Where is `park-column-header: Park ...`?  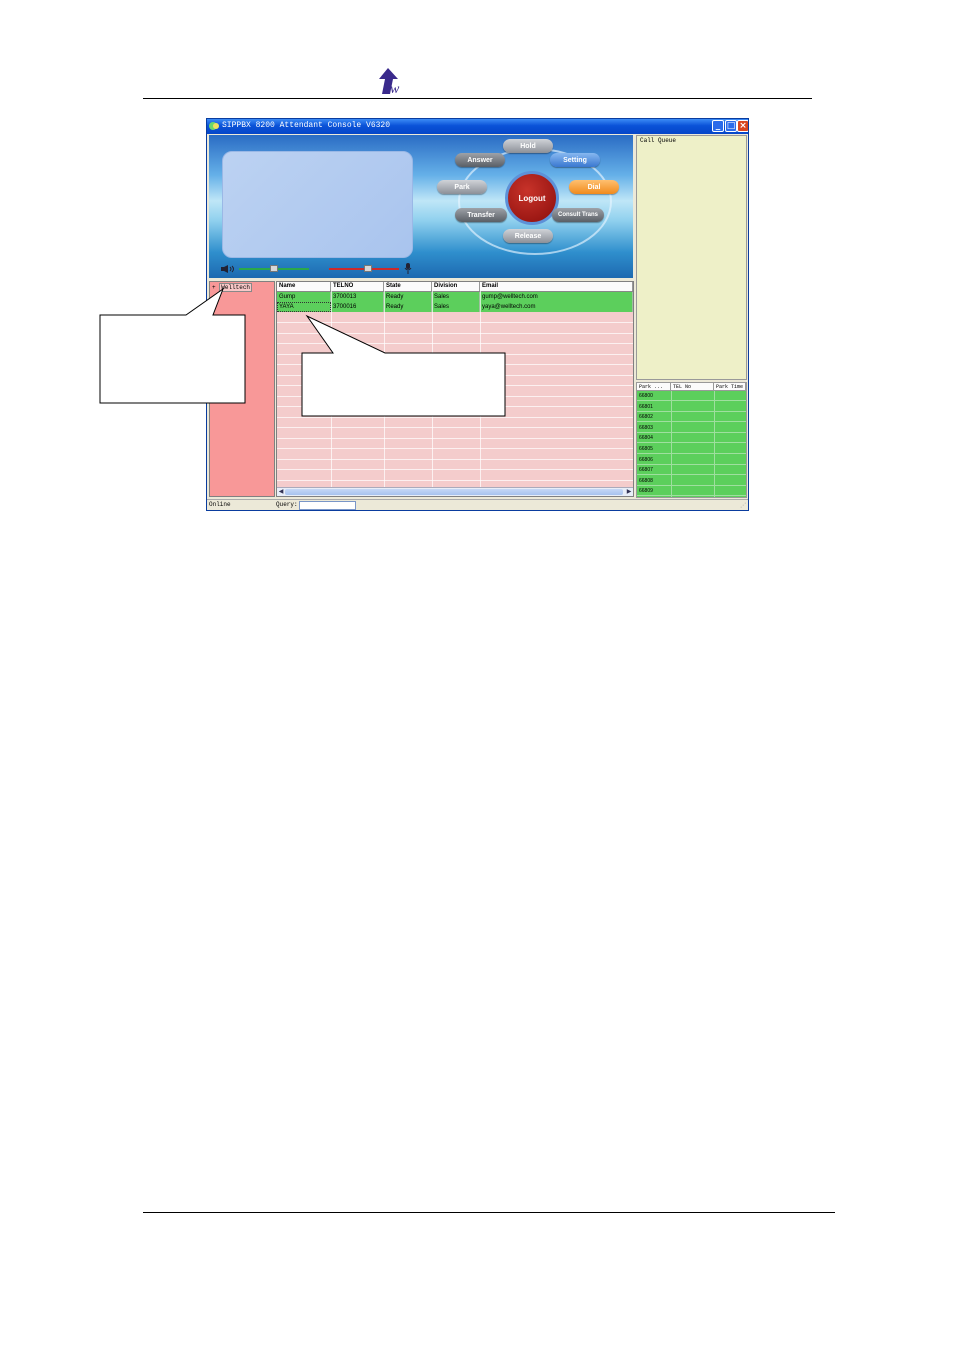
park-column-header: Park ... is located at coordinates (654, 387).